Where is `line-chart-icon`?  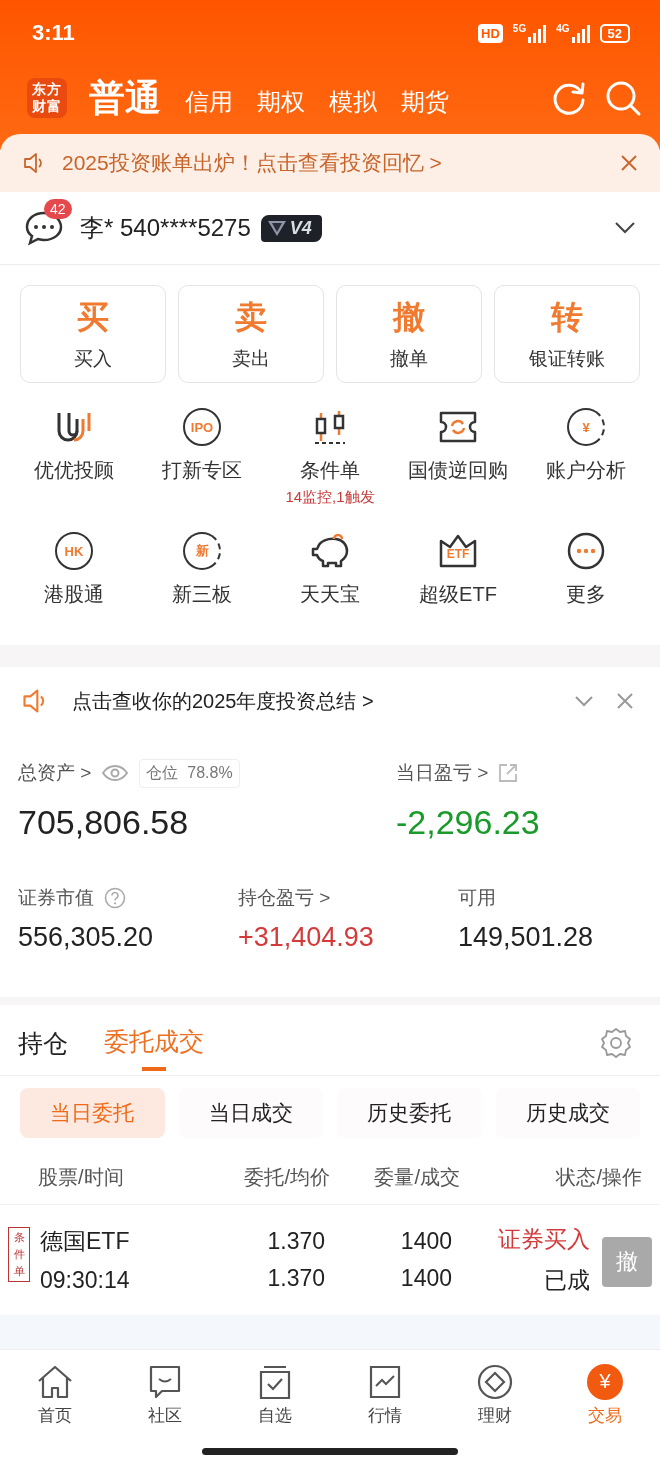
line-chart-icon is located at coordinates (385, 1381).